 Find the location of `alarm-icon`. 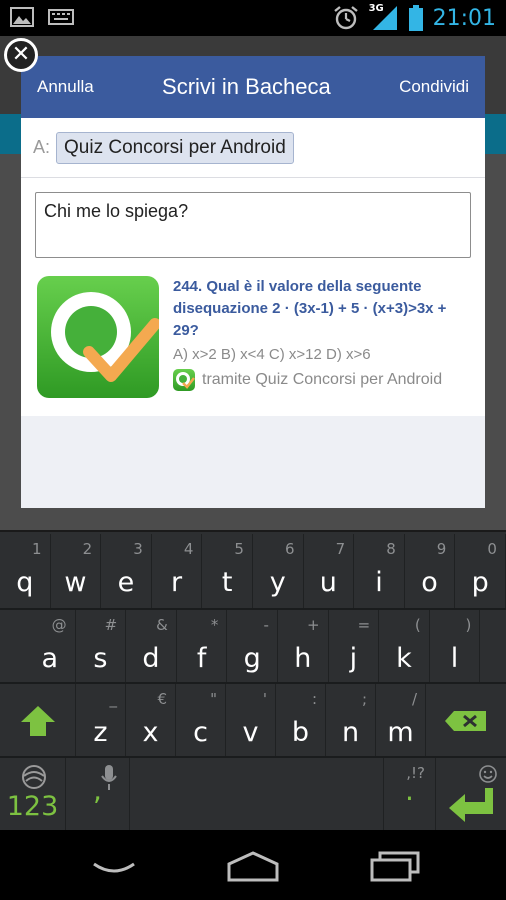

alarm-icon is located at coordinates (345, 18).